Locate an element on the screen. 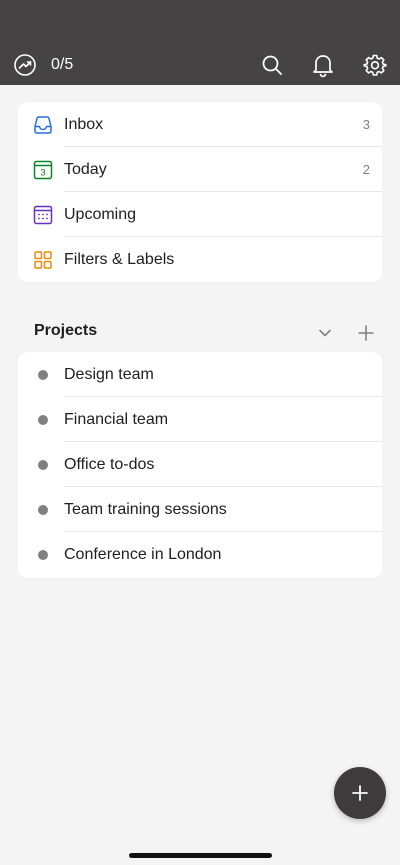 The height and width of the screenshot is (865, 400). nav-item-count: 2 is located at coordinates (366, 169).